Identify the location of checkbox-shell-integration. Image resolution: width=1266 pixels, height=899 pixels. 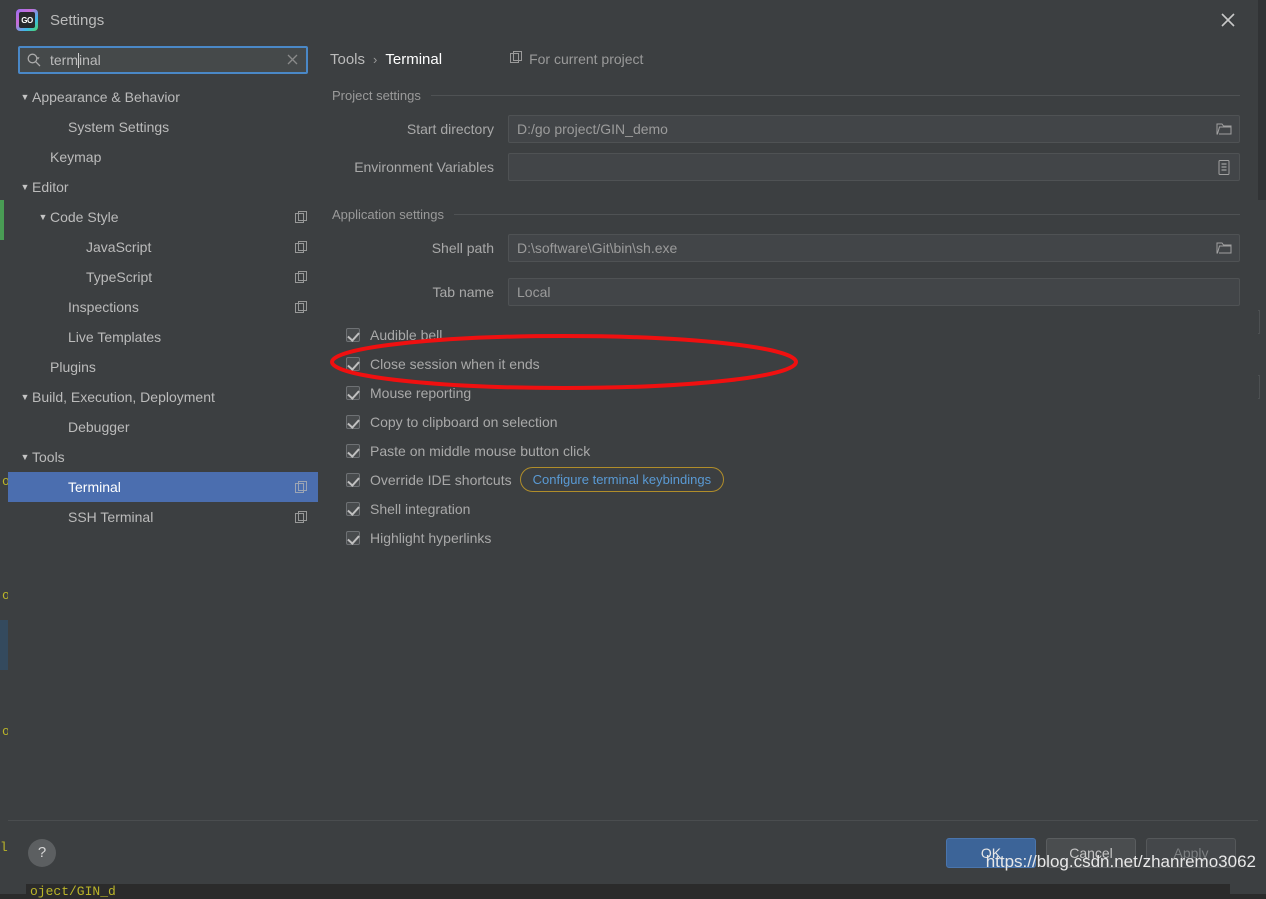
(353, 509).